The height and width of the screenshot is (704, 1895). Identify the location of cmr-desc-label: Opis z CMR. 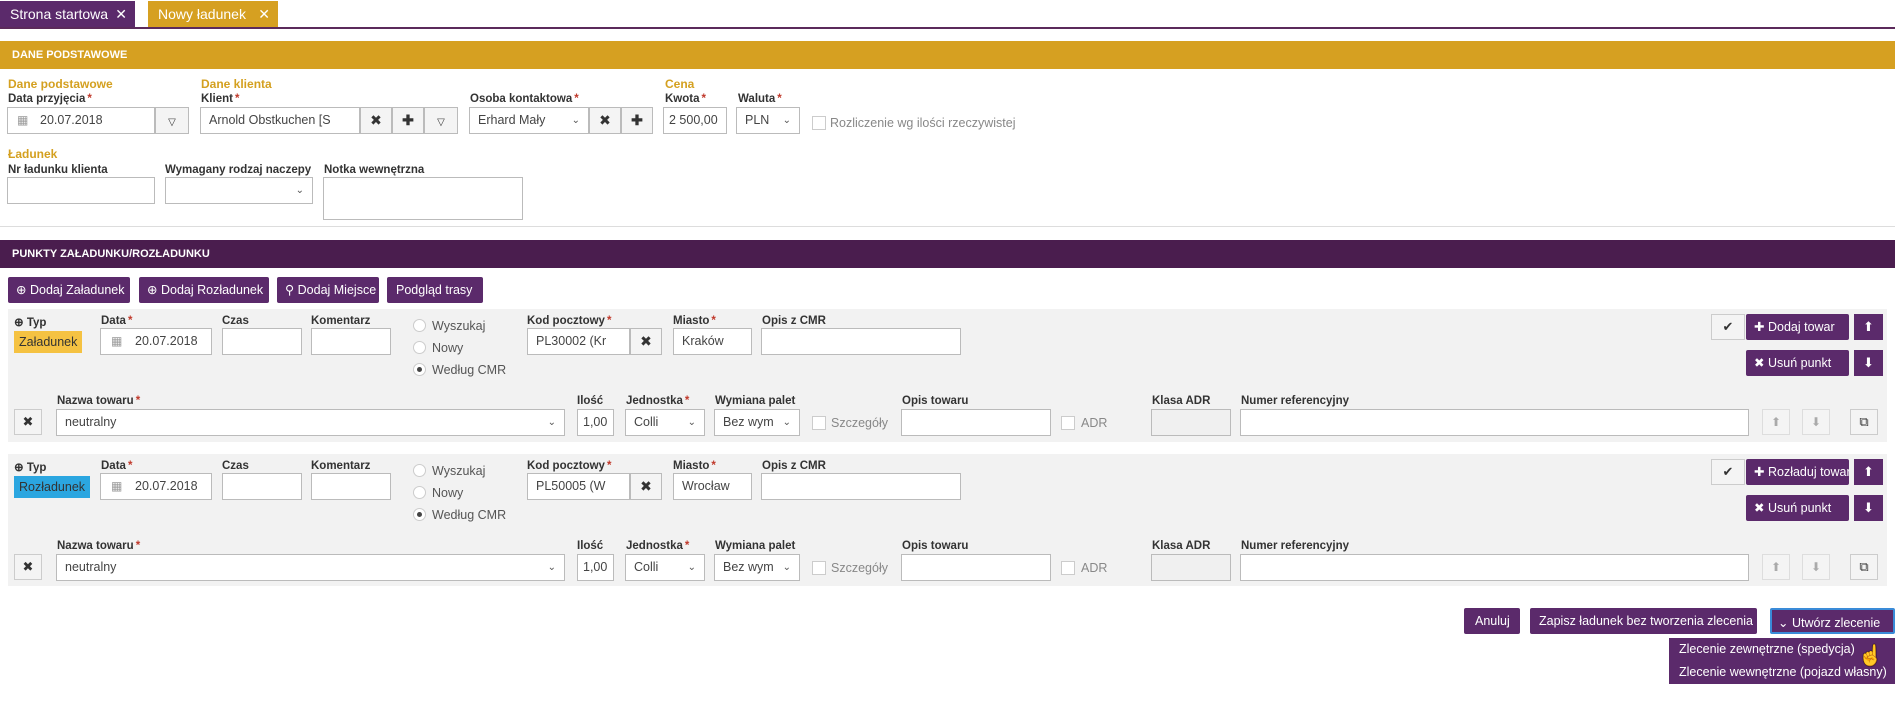
(794, 321).